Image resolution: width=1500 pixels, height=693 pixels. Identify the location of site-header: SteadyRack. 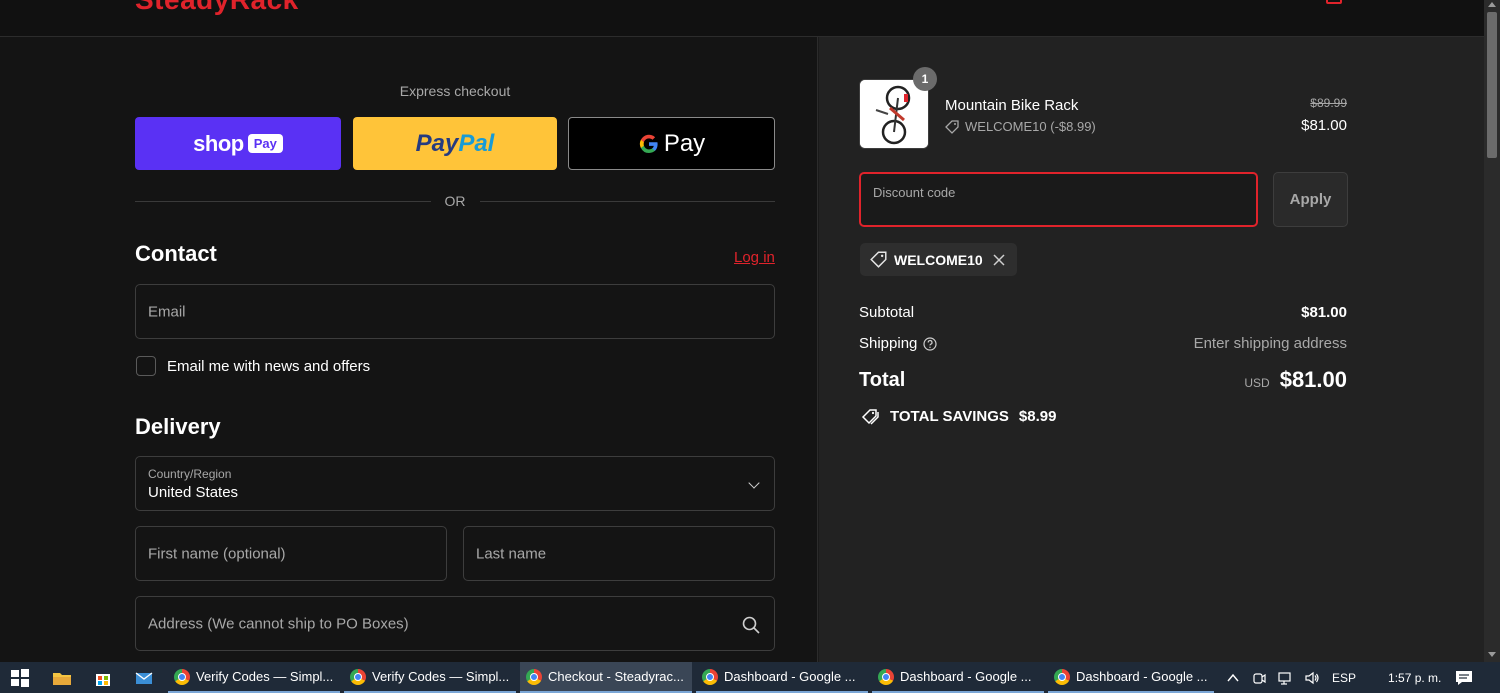
(742, 18).